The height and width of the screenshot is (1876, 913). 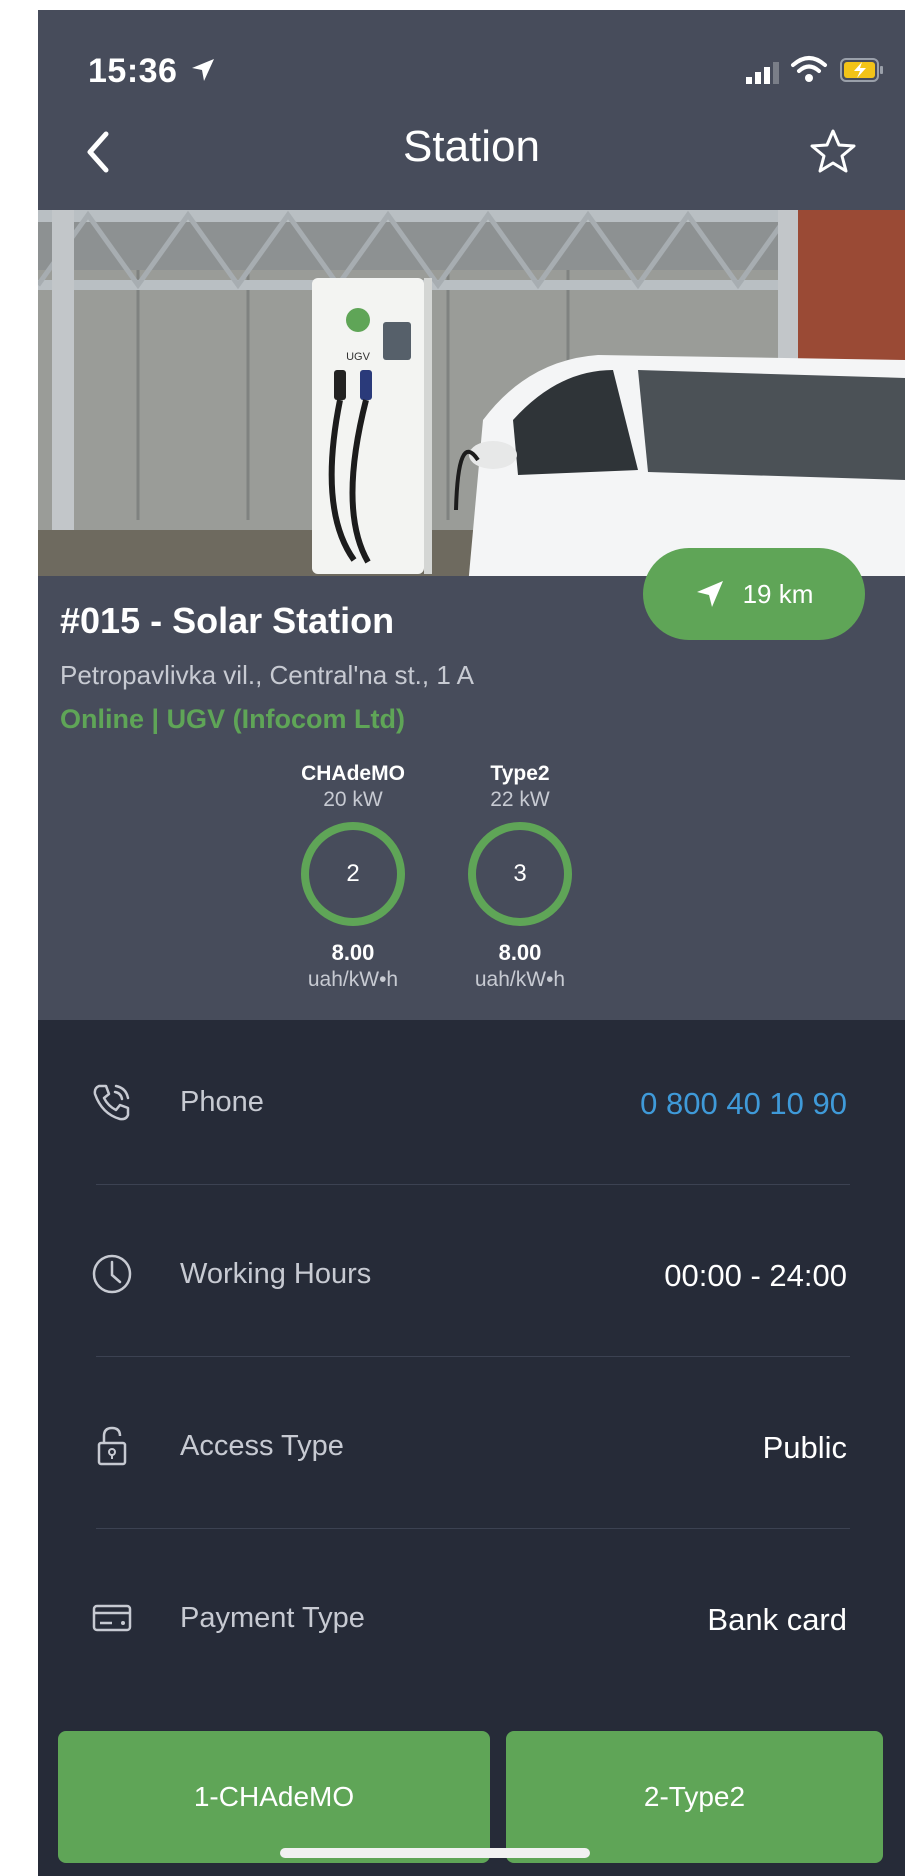 I want to click on access-type-value: Public, so click(x=804, y=1447).